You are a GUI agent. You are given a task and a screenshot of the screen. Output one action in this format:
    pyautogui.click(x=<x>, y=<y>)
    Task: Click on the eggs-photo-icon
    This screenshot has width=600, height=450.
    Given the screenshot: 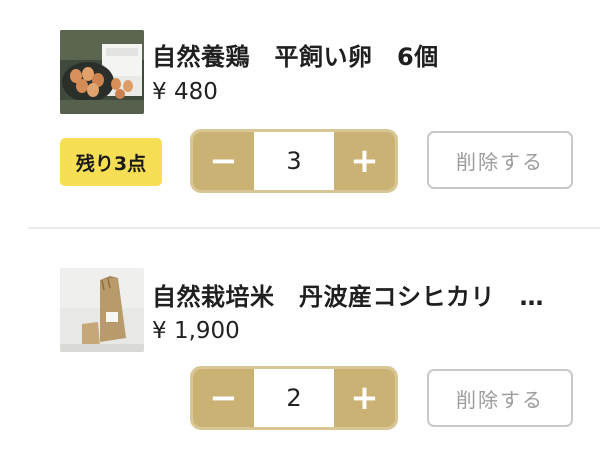 What is the action you would take?
    pyautogui.click(x=102, y=72)
    